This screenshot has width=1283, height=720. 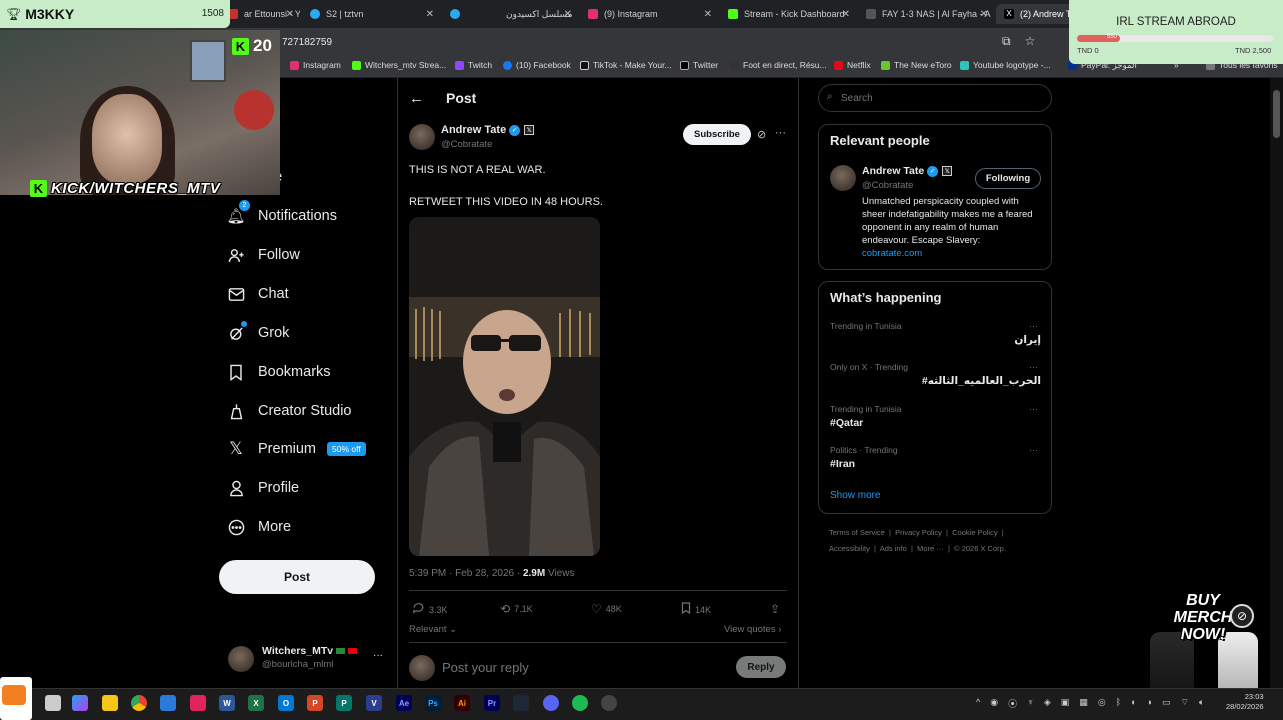 I want to click on bookmark-item: Twitter, so click(x=699, y=65).